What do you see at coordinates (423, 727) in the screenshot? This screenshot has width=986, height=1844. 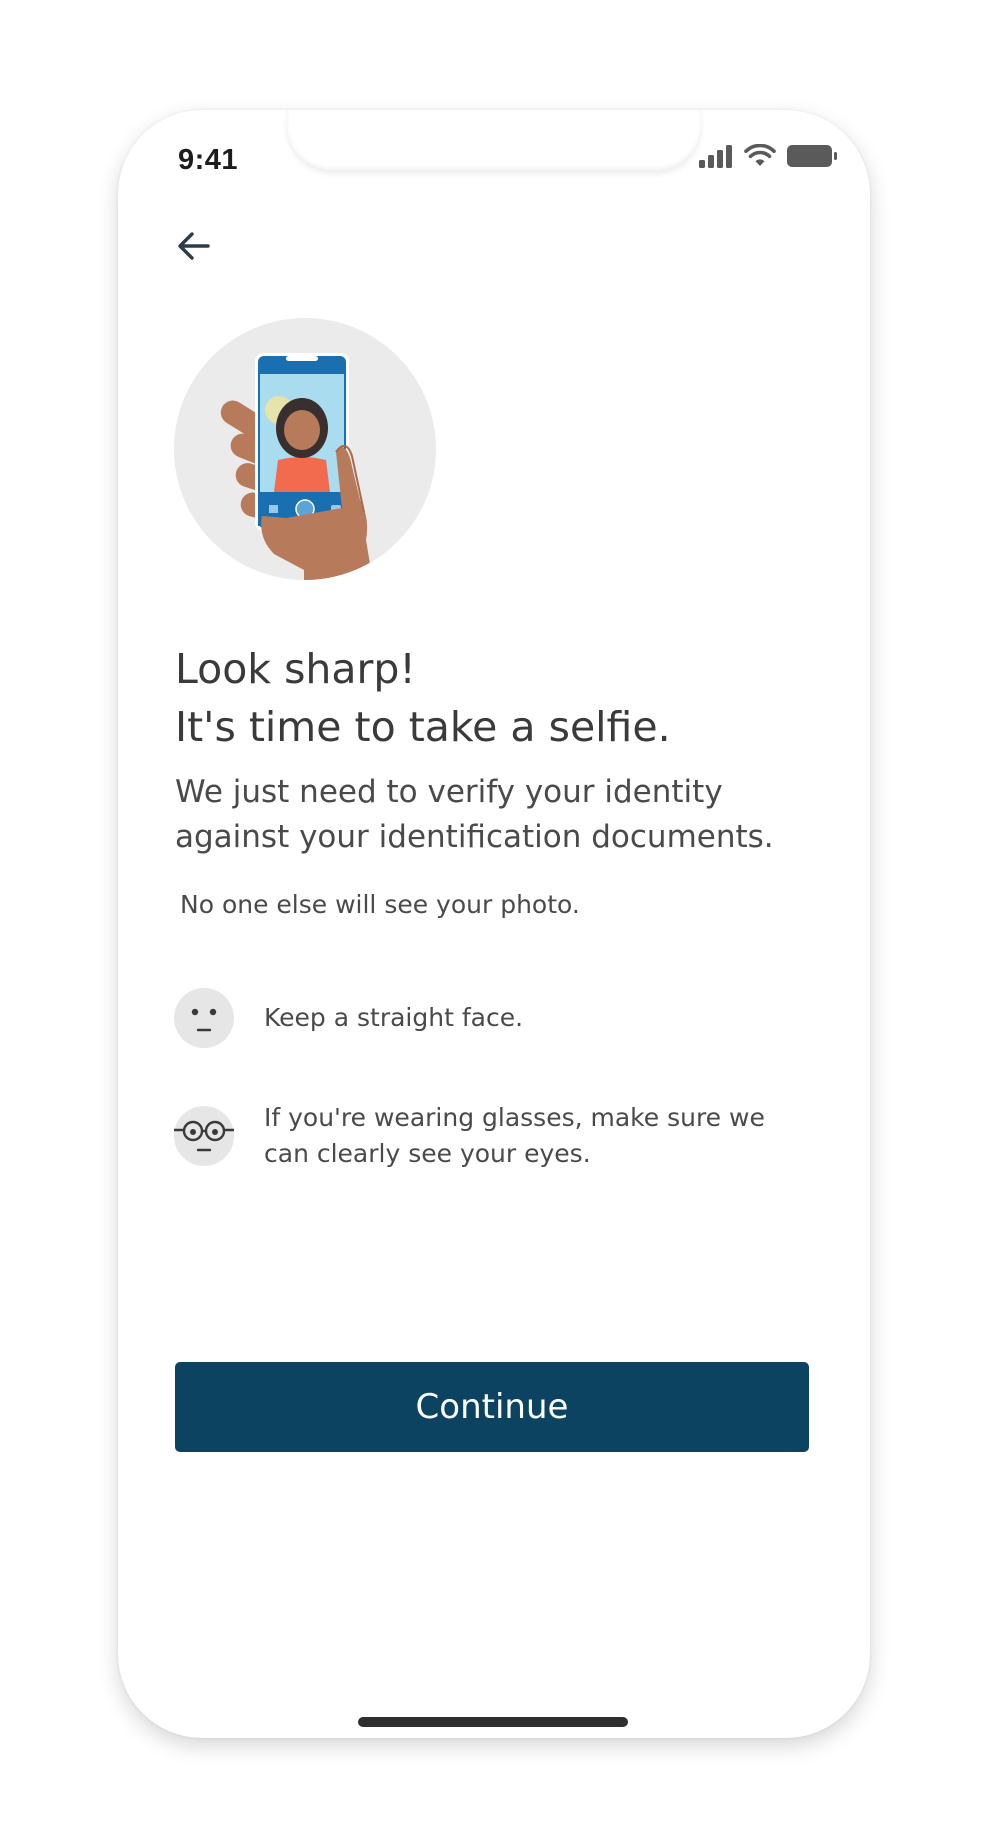 I see `title-line-2: It's time to take a selfie.` at bounding box center [423, 727].